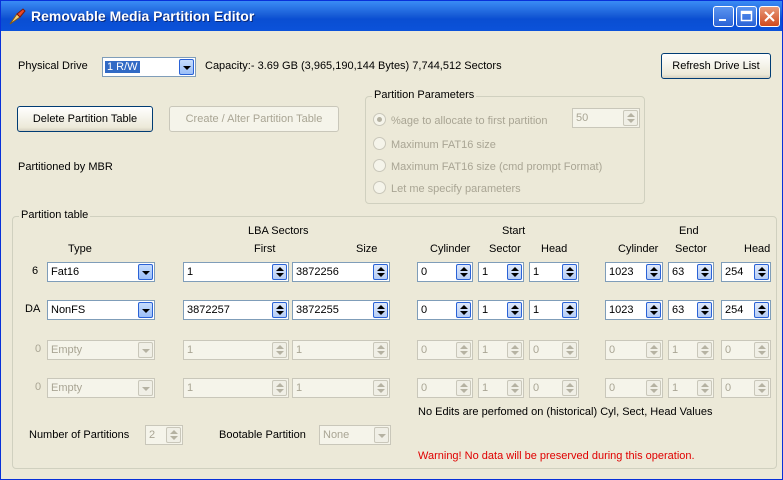  Describe the element at coordinates (152, 435) in the screenshot. I see `number-of-partitions-value: 2` at that location.